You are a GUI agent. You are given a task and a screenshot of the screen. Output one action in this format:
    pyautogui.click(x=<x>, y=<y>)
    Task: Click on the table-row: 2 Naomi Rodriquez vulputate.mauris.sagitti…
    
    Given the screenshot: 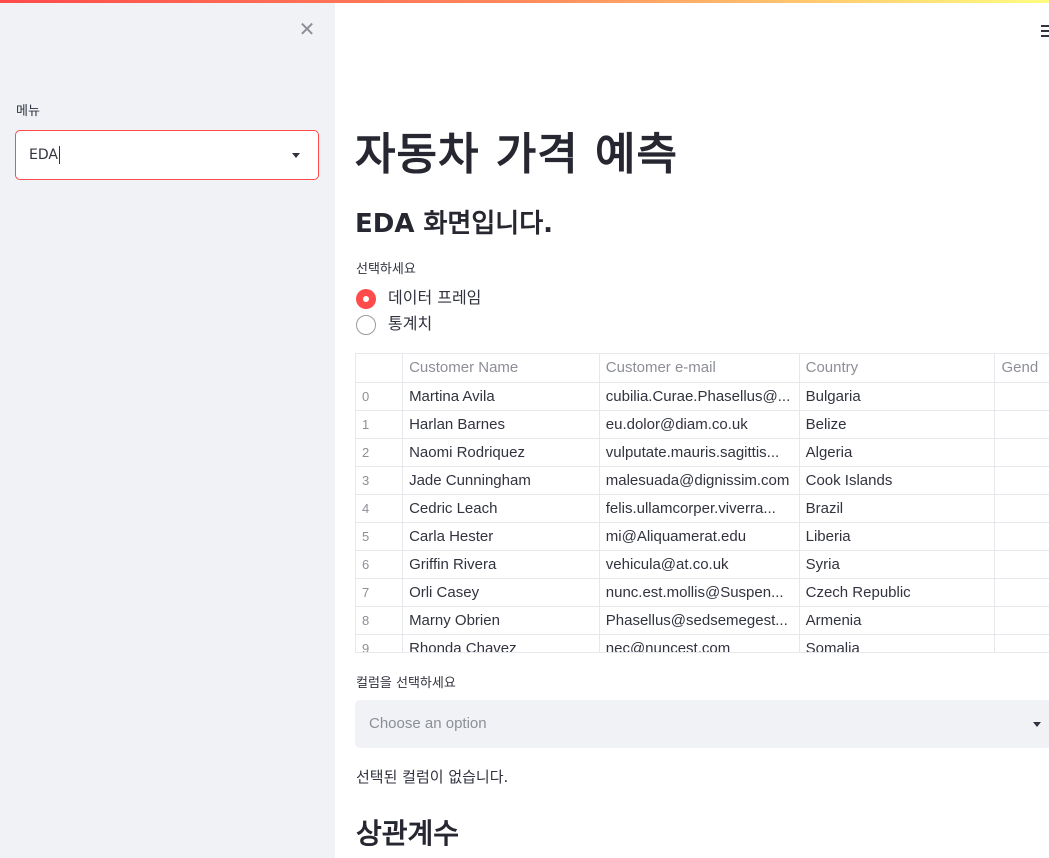 What is the action you would take?
    pyautogui.click(x=702, y=452)
    